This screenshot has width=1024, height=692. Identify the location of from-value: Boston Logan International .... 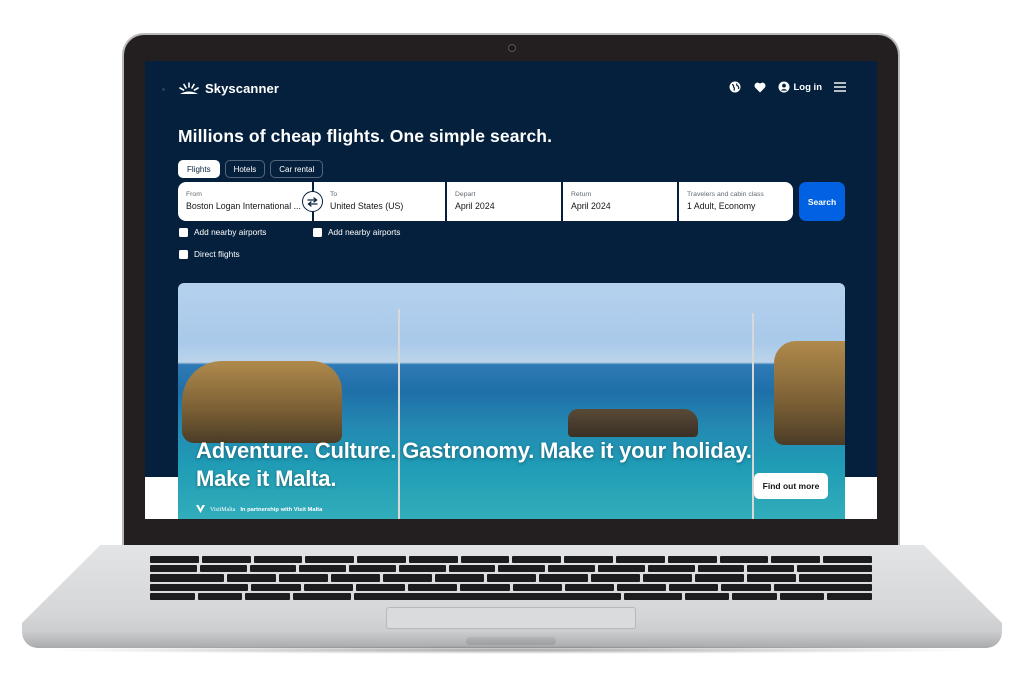
(243, 206).